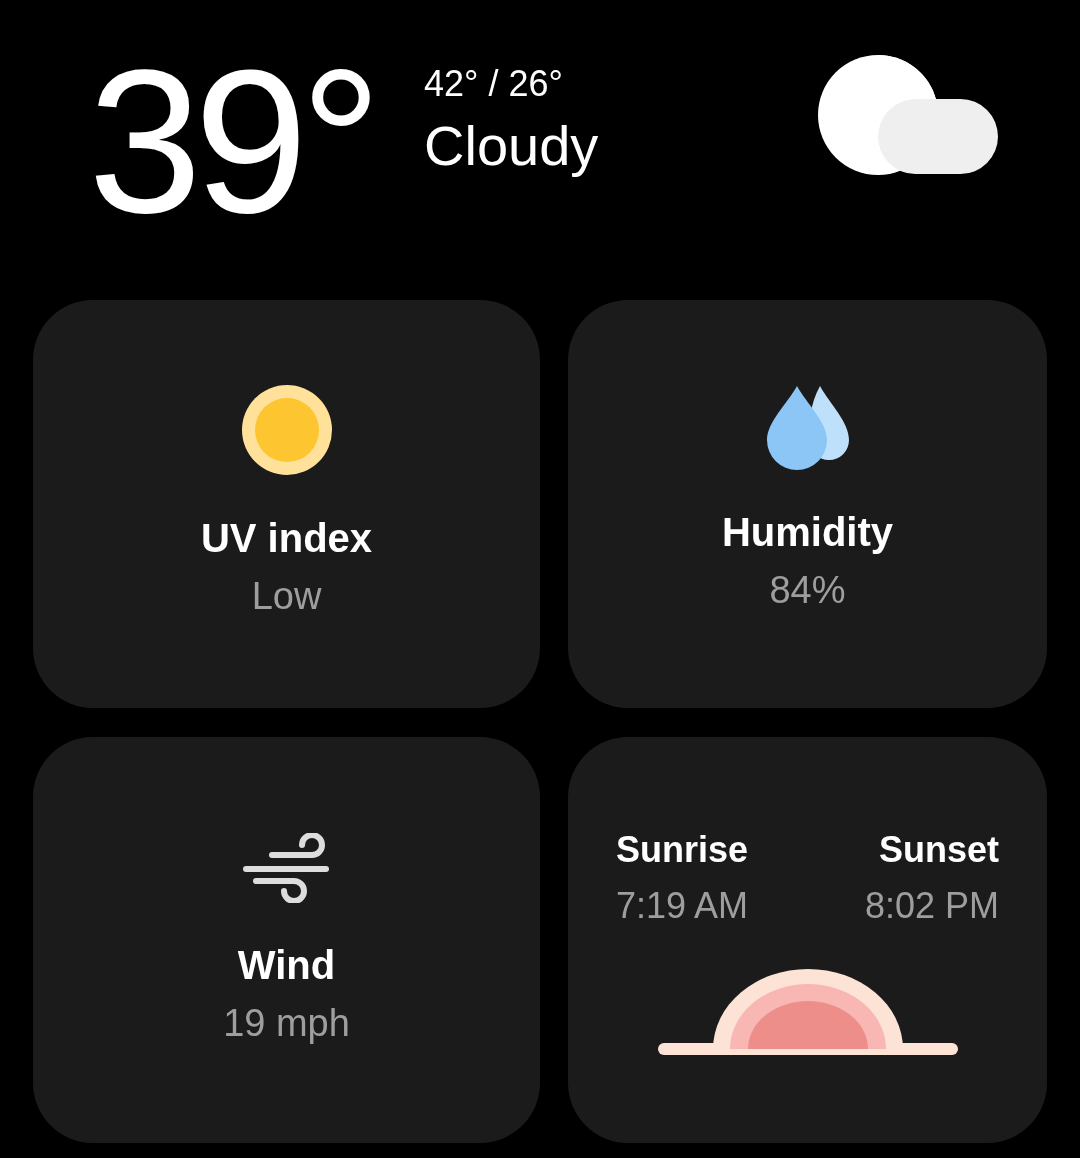 Image resolution: width=1080 pixels, height=1158 pixels. Describe the element at coordinates (682, 906) in the screenshot. I see `sunrise-time: 7:19 AM` at that location.